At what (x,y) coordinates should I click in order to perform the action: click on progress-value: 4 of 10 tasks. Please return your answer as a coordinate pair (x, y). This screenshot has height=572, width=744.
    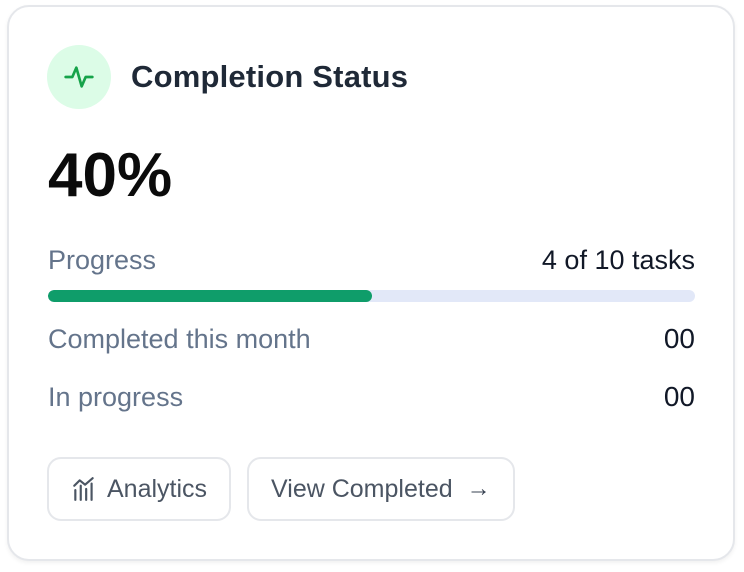
    Looking at the image, I should click on (618, 260).